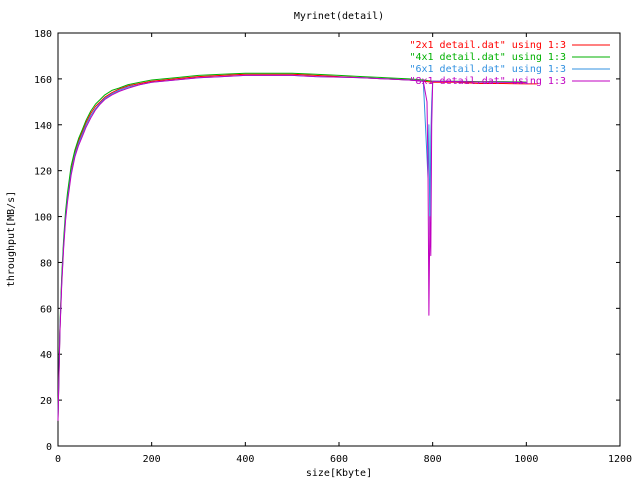 The height and width of the screenshot is (480, 640). Describe the element at coordinates (46, 355) in the screenshot. I see `y-tick-label: 40` at that location.